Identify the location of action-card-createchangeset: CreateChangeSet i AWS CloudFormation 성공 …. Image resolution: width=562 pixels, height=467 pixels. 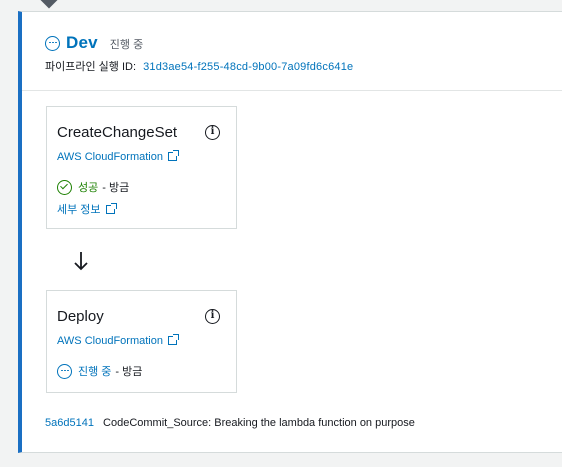
(141, 167).